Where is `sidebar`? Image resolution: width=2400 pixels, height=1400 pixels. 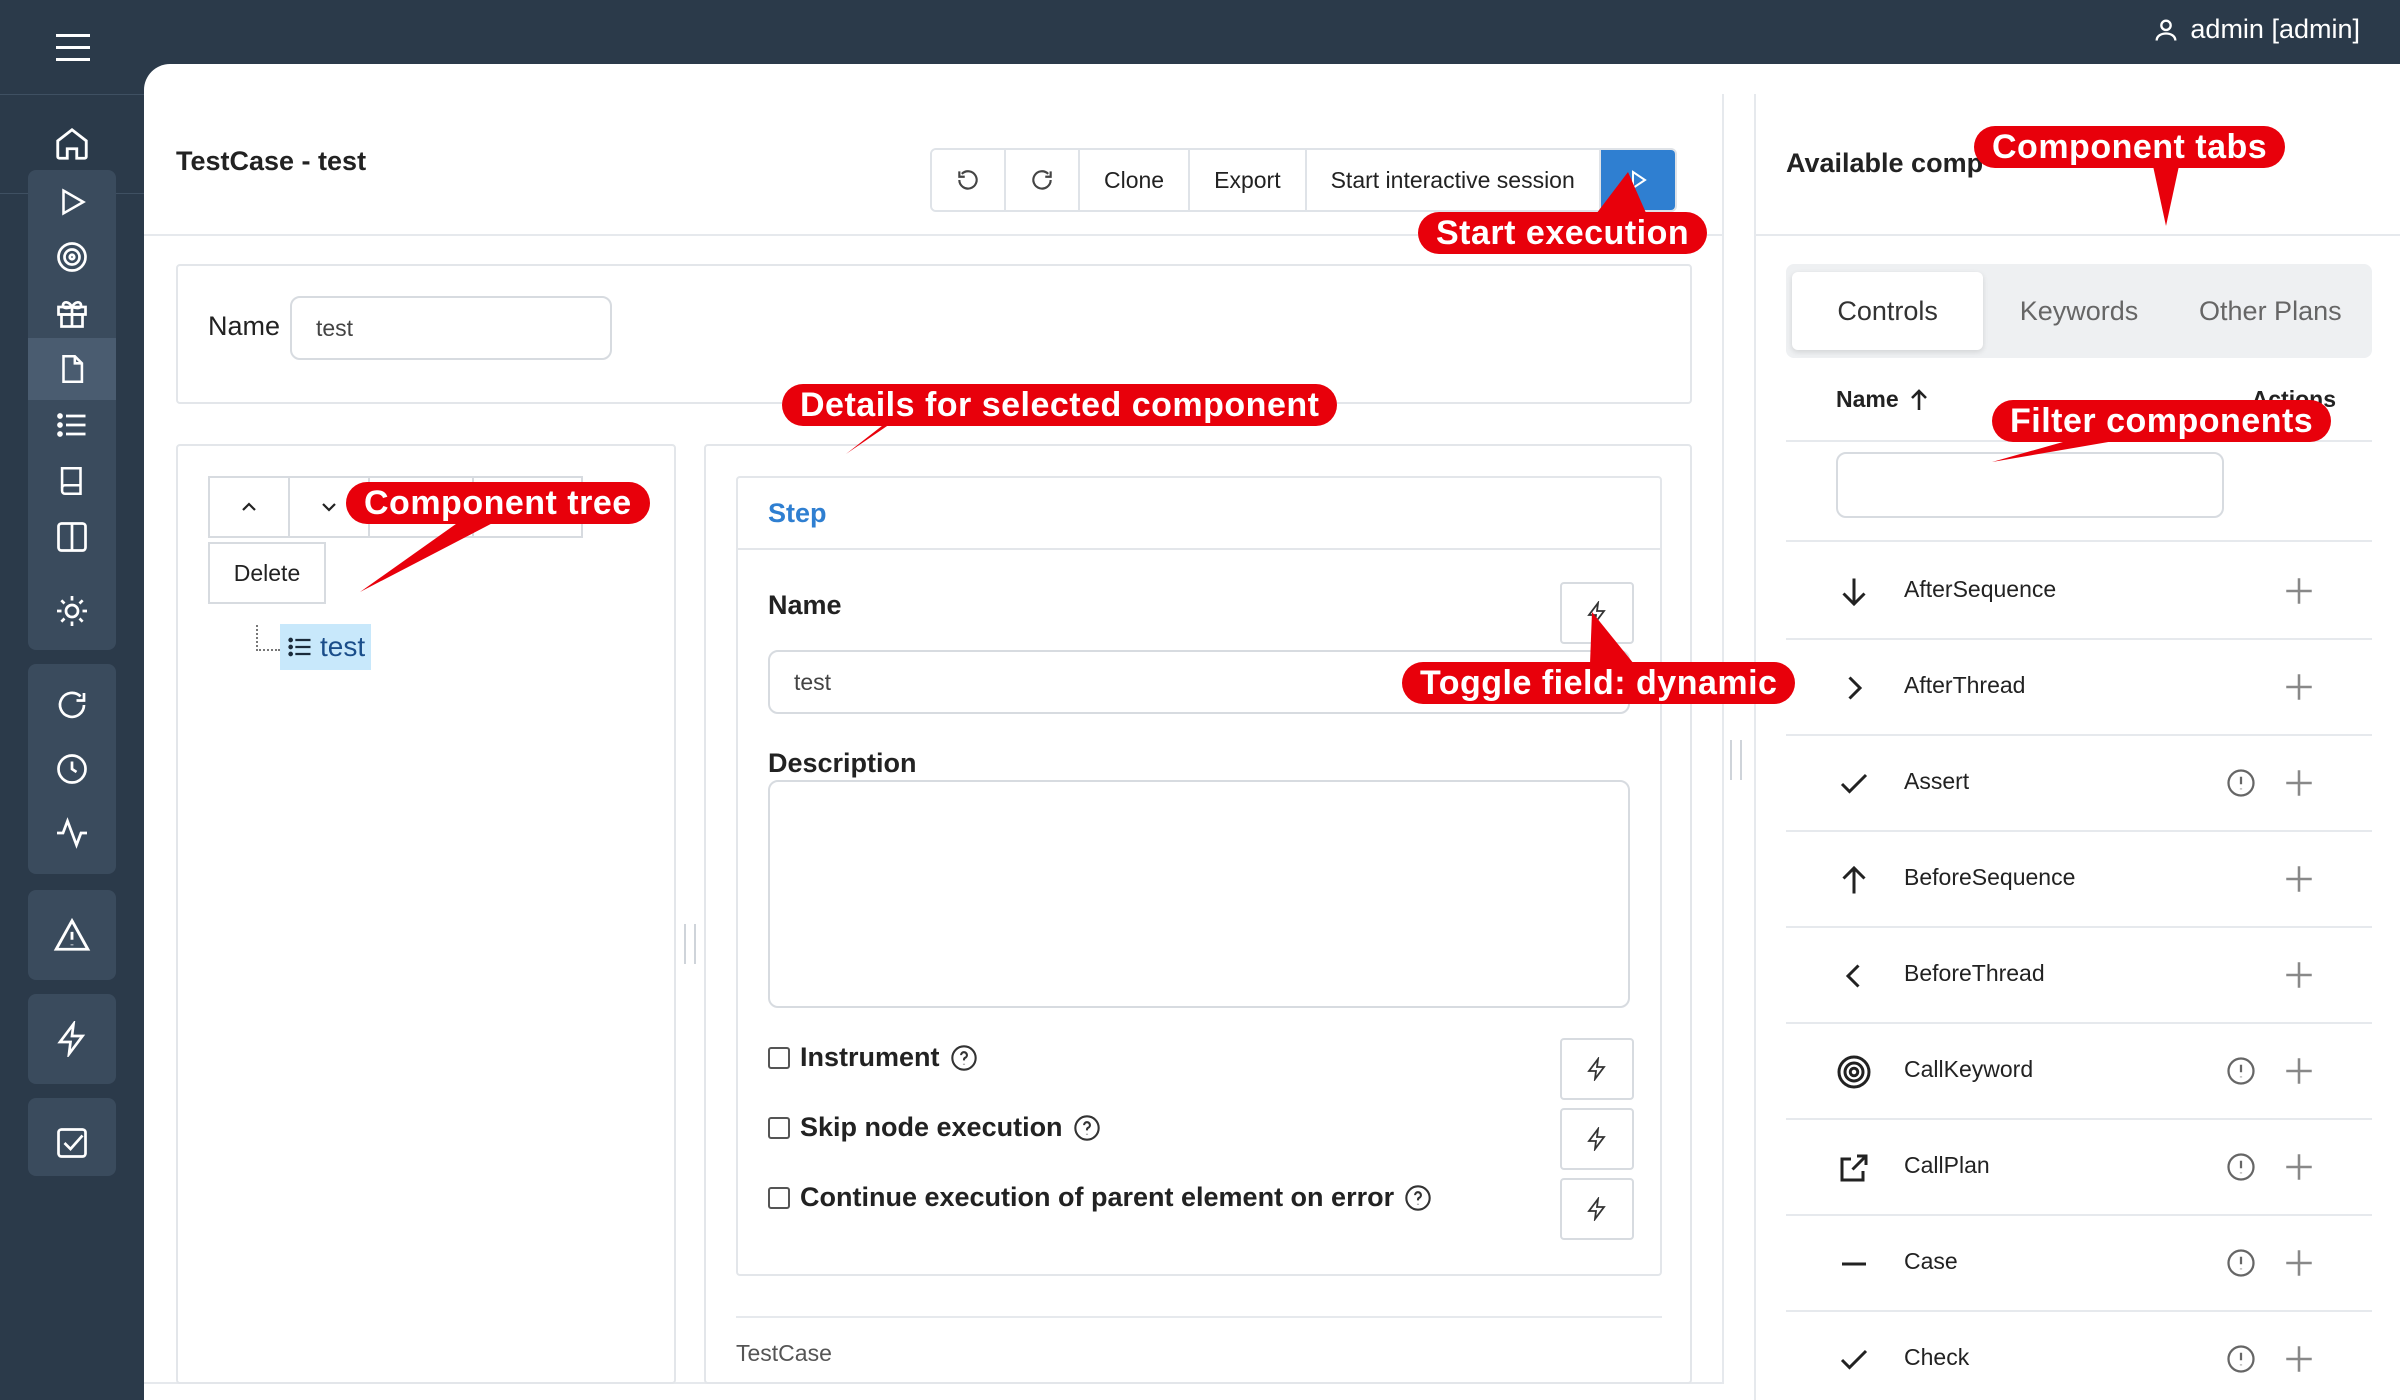
sidebar is located at coordinates (72, 732).